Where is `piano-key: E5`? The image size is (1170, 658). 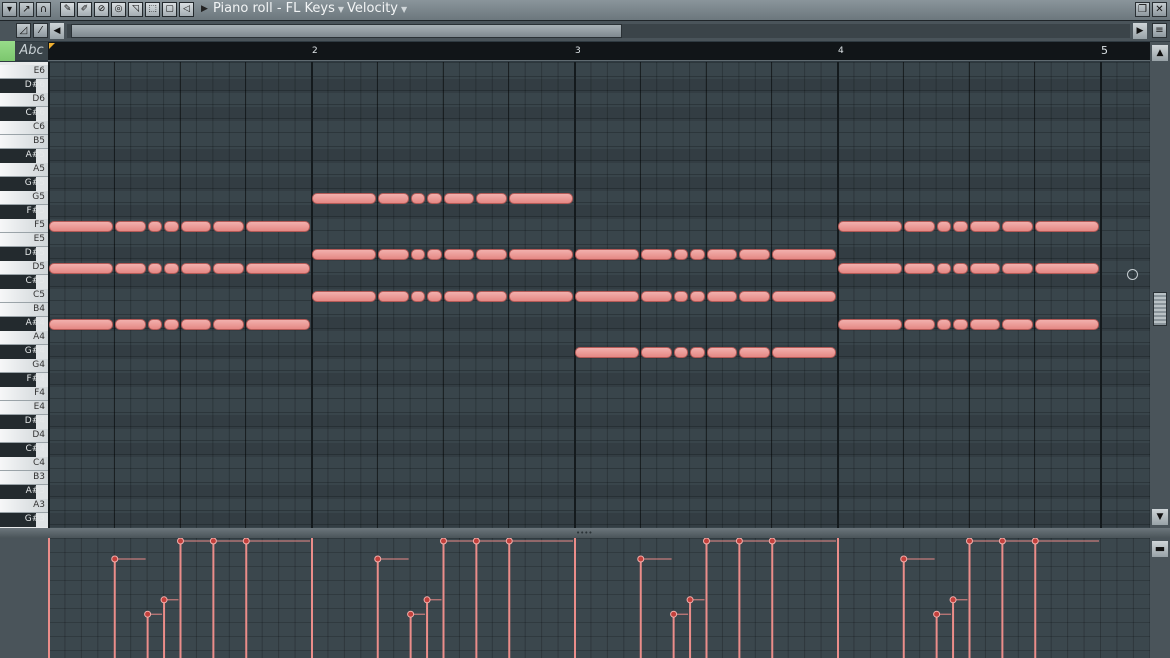
piano-key: E5 is located at coordinates (24, 240).